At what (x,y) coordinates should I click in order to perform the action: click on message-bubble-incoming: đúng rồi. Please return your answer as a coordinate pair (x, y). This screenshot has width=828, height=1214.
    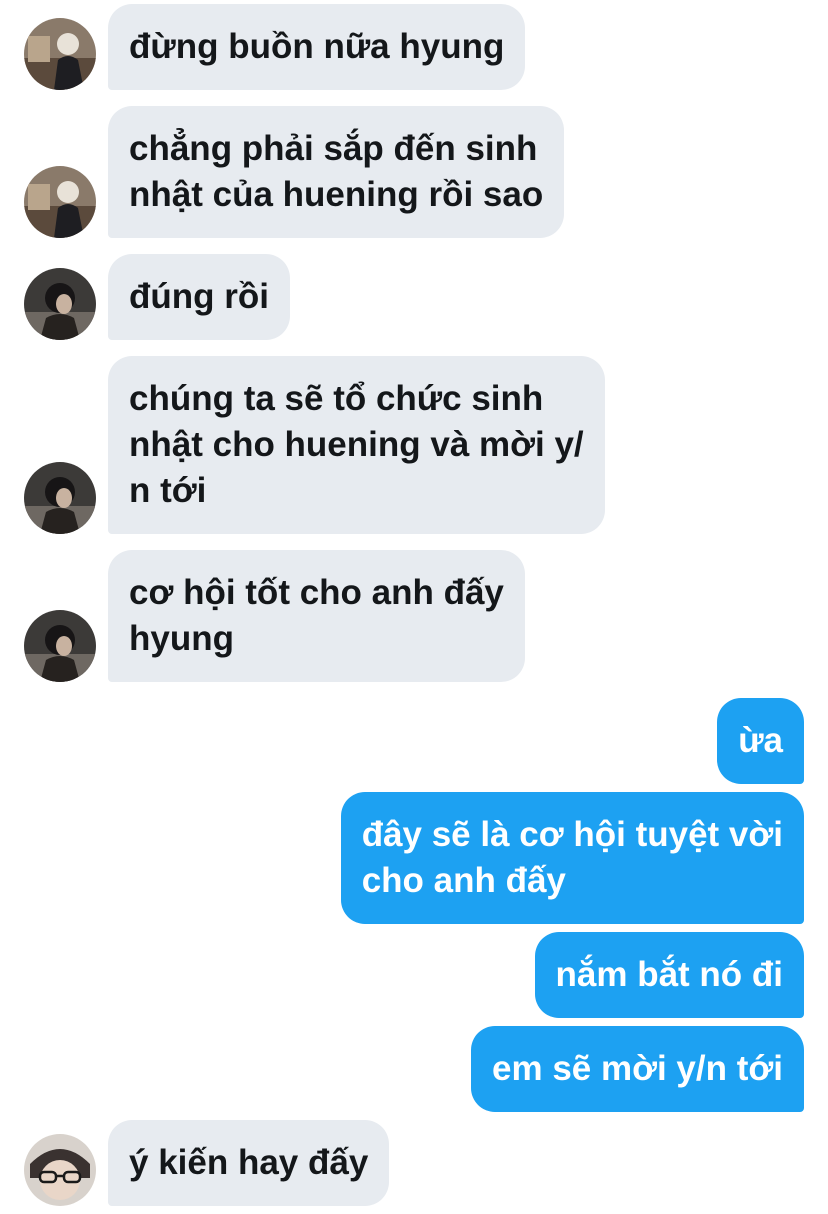
    Looking at the image, I should click on (199, 297).